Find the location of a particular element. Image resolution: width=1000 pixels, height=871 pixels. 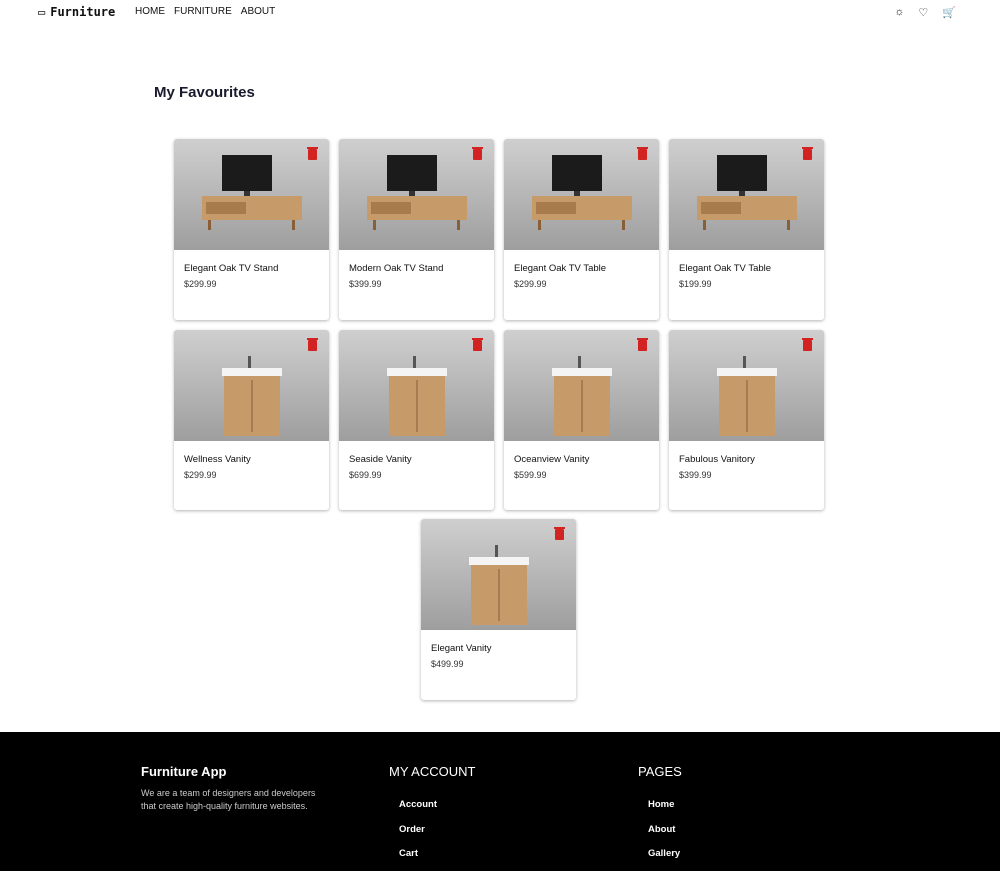

product-name: Elegant Vanity is located at coordinates (461, 648).